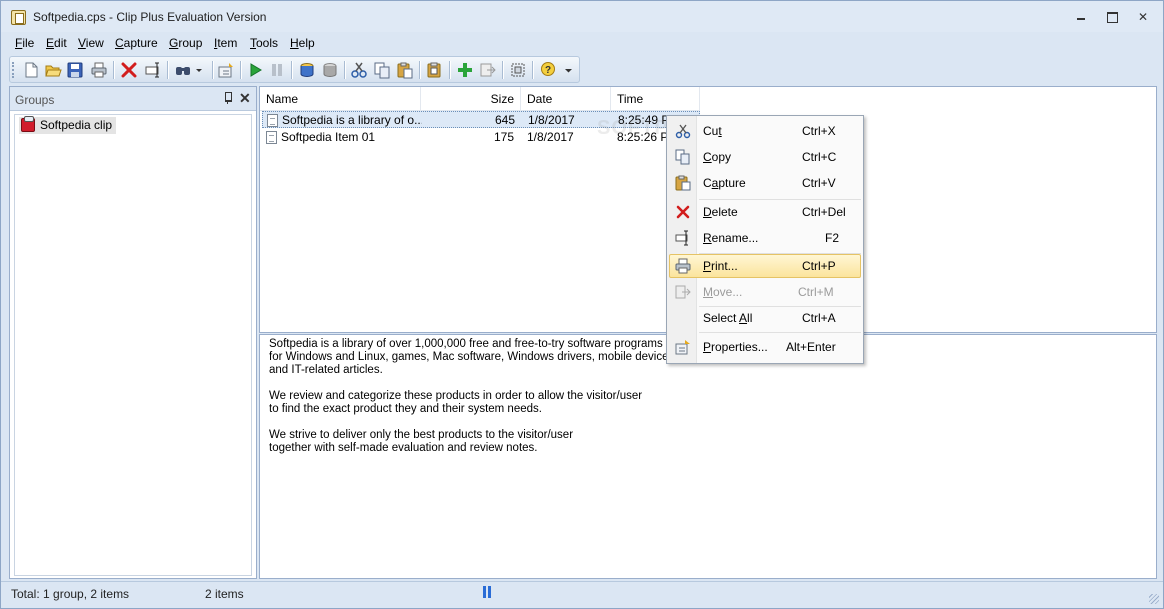 Image resolution: width=1164 pixels, height=609 pixels. I want to click on close-window-button: ✕, so click(1143, 17).